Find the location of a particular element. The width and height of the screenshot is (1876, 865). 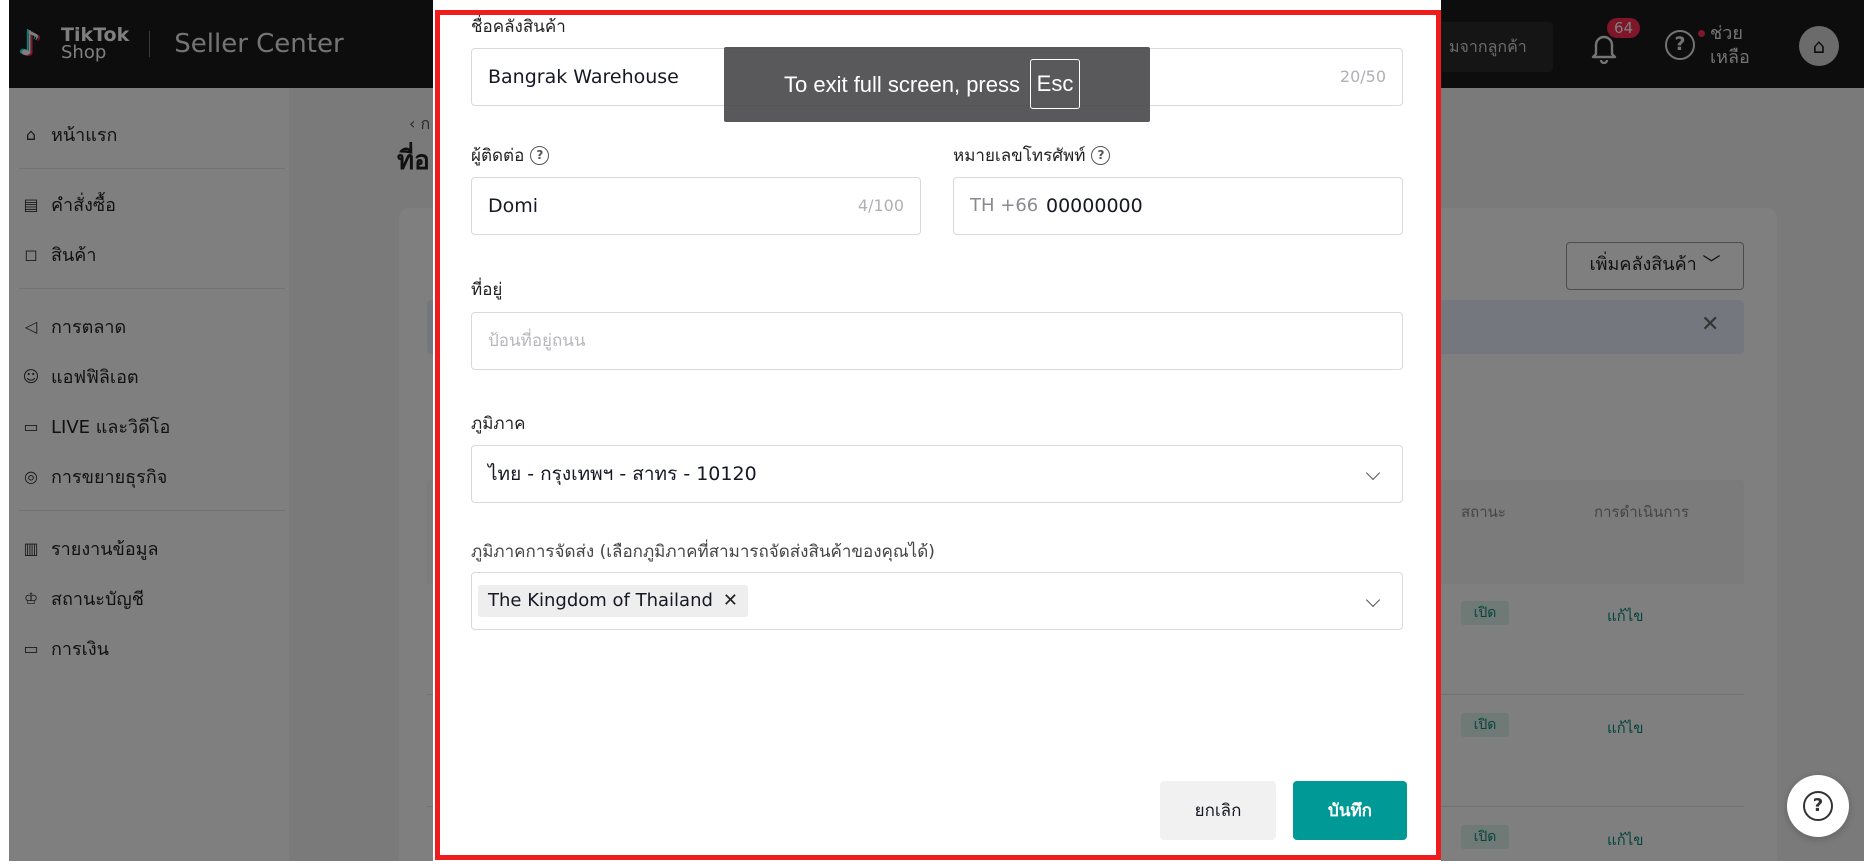

selected-region-tag: The Kingdom of Thailand ✕ is located at coordinates (613, 601).